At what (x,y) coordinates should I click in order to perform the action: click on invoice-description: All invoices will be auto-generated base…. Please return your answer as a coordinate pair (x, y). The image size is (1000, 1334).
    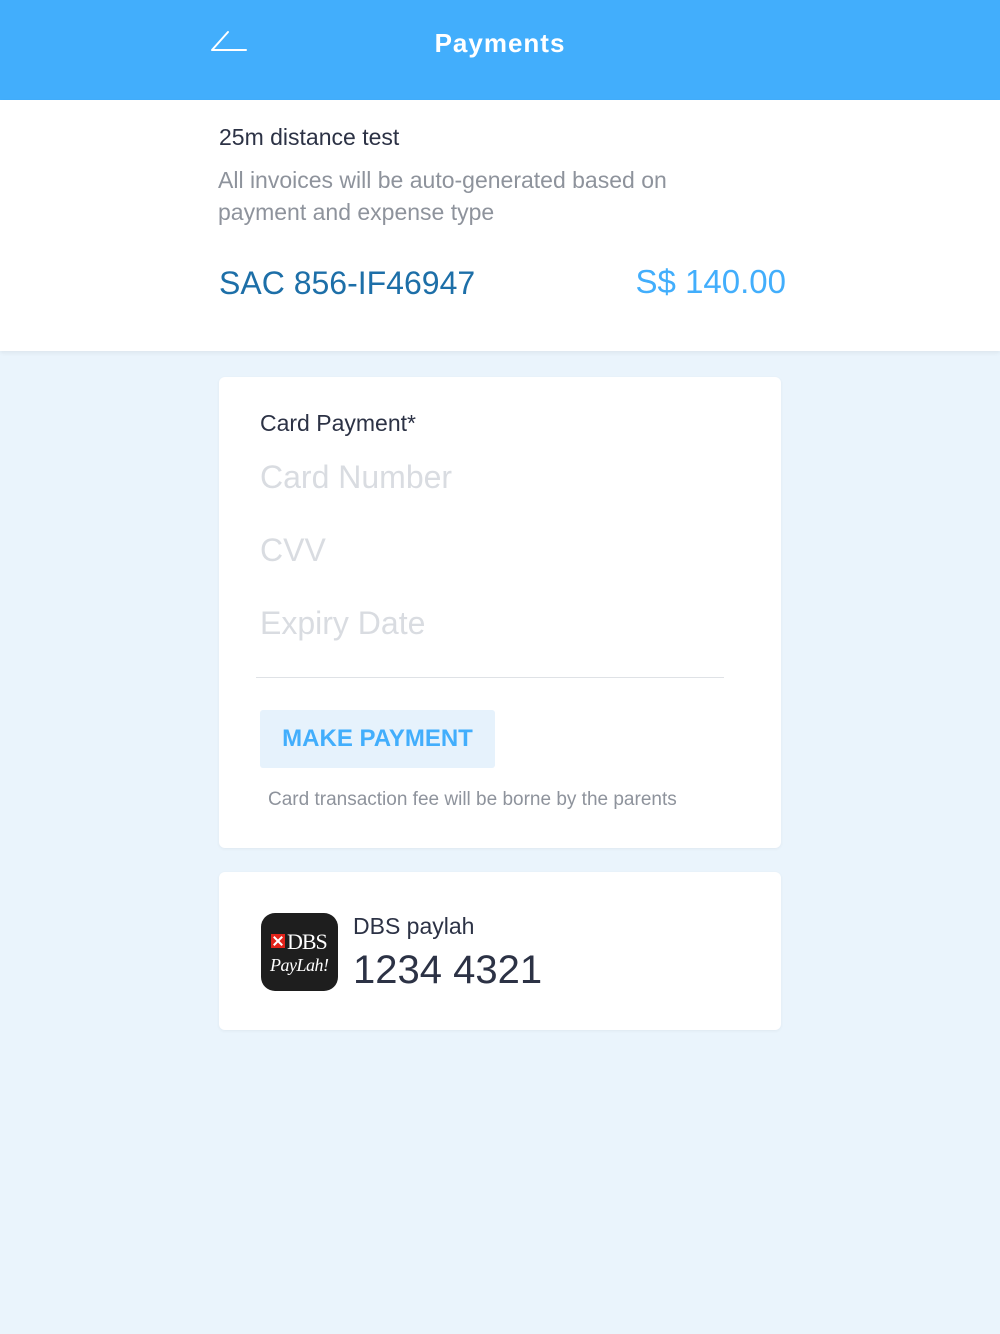
    Looking at the image, I should click on (442, 196).